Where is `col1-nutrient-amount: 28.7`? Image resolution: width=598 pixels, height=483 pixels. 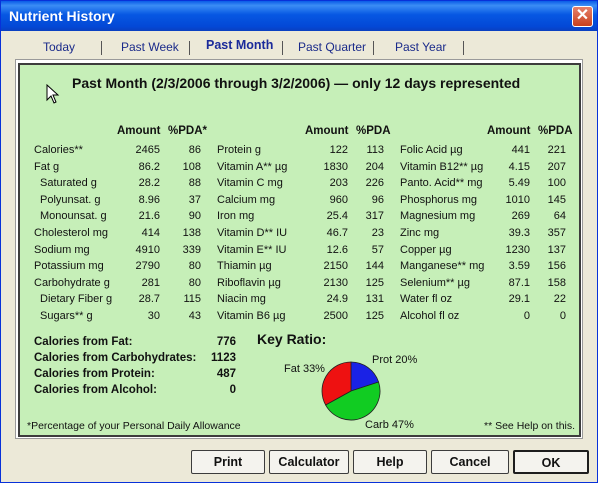 col1-nutrient-amount: 28.7 is located at coordinates (149, 299).